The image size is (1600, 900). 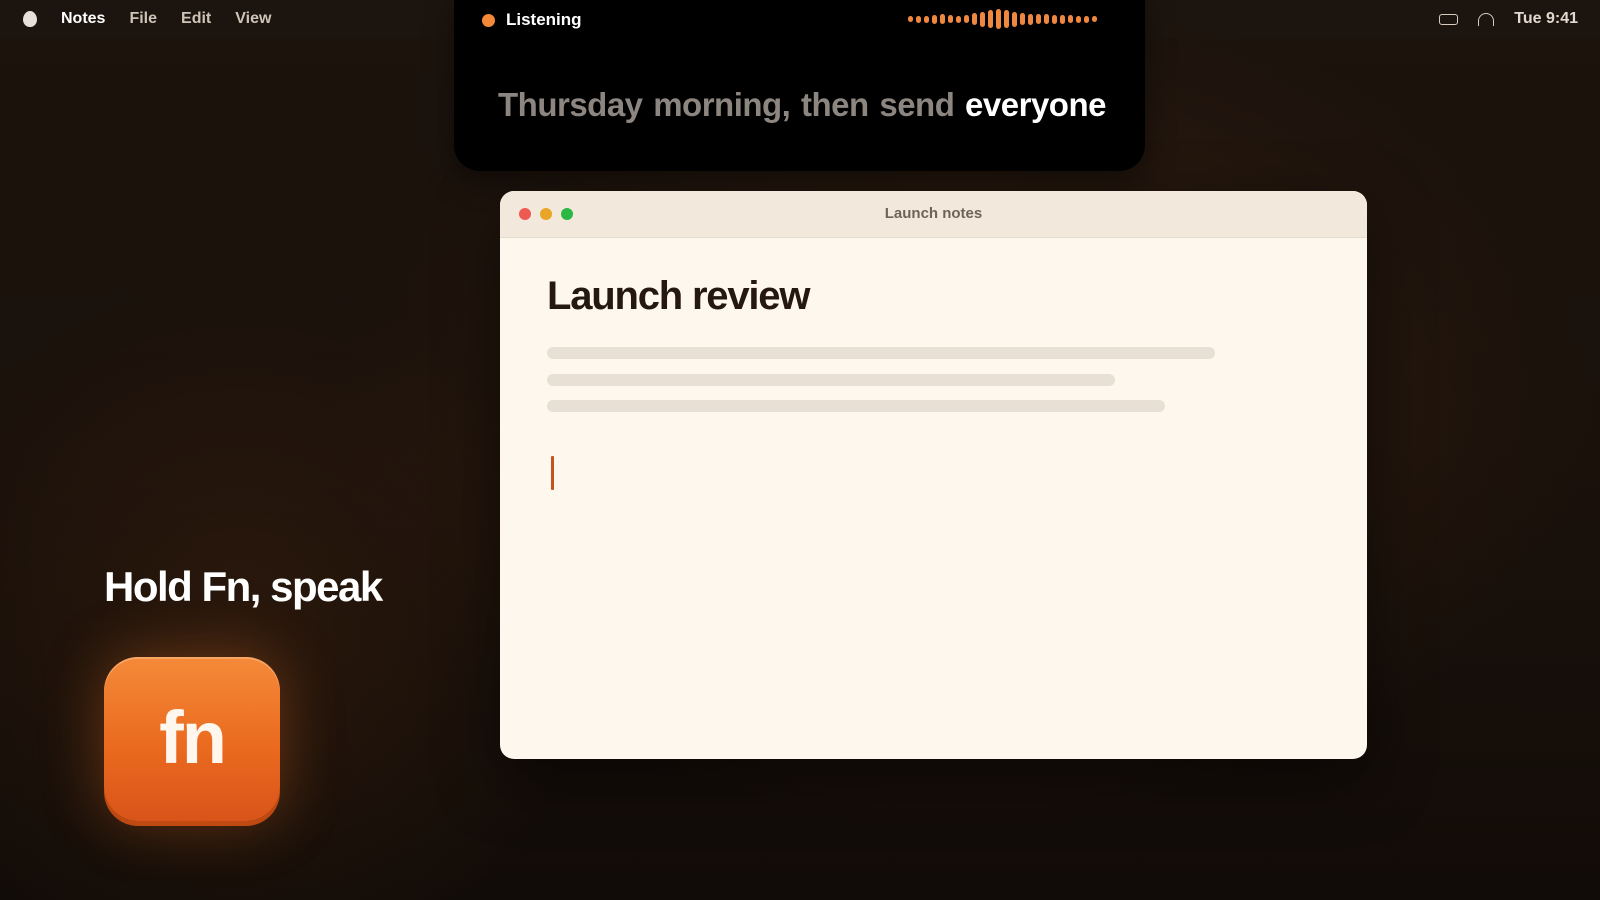 I want to click on menu-file: File, so click(x=143, y=19).